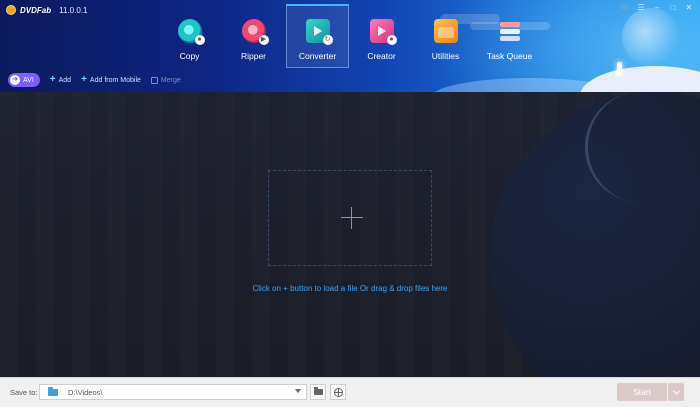 This screenshot has width=700, height=407. What do you see at coordinates (65, 80) in the screenshot?
I see `add-label: Add` at bounding box center [65, 80].